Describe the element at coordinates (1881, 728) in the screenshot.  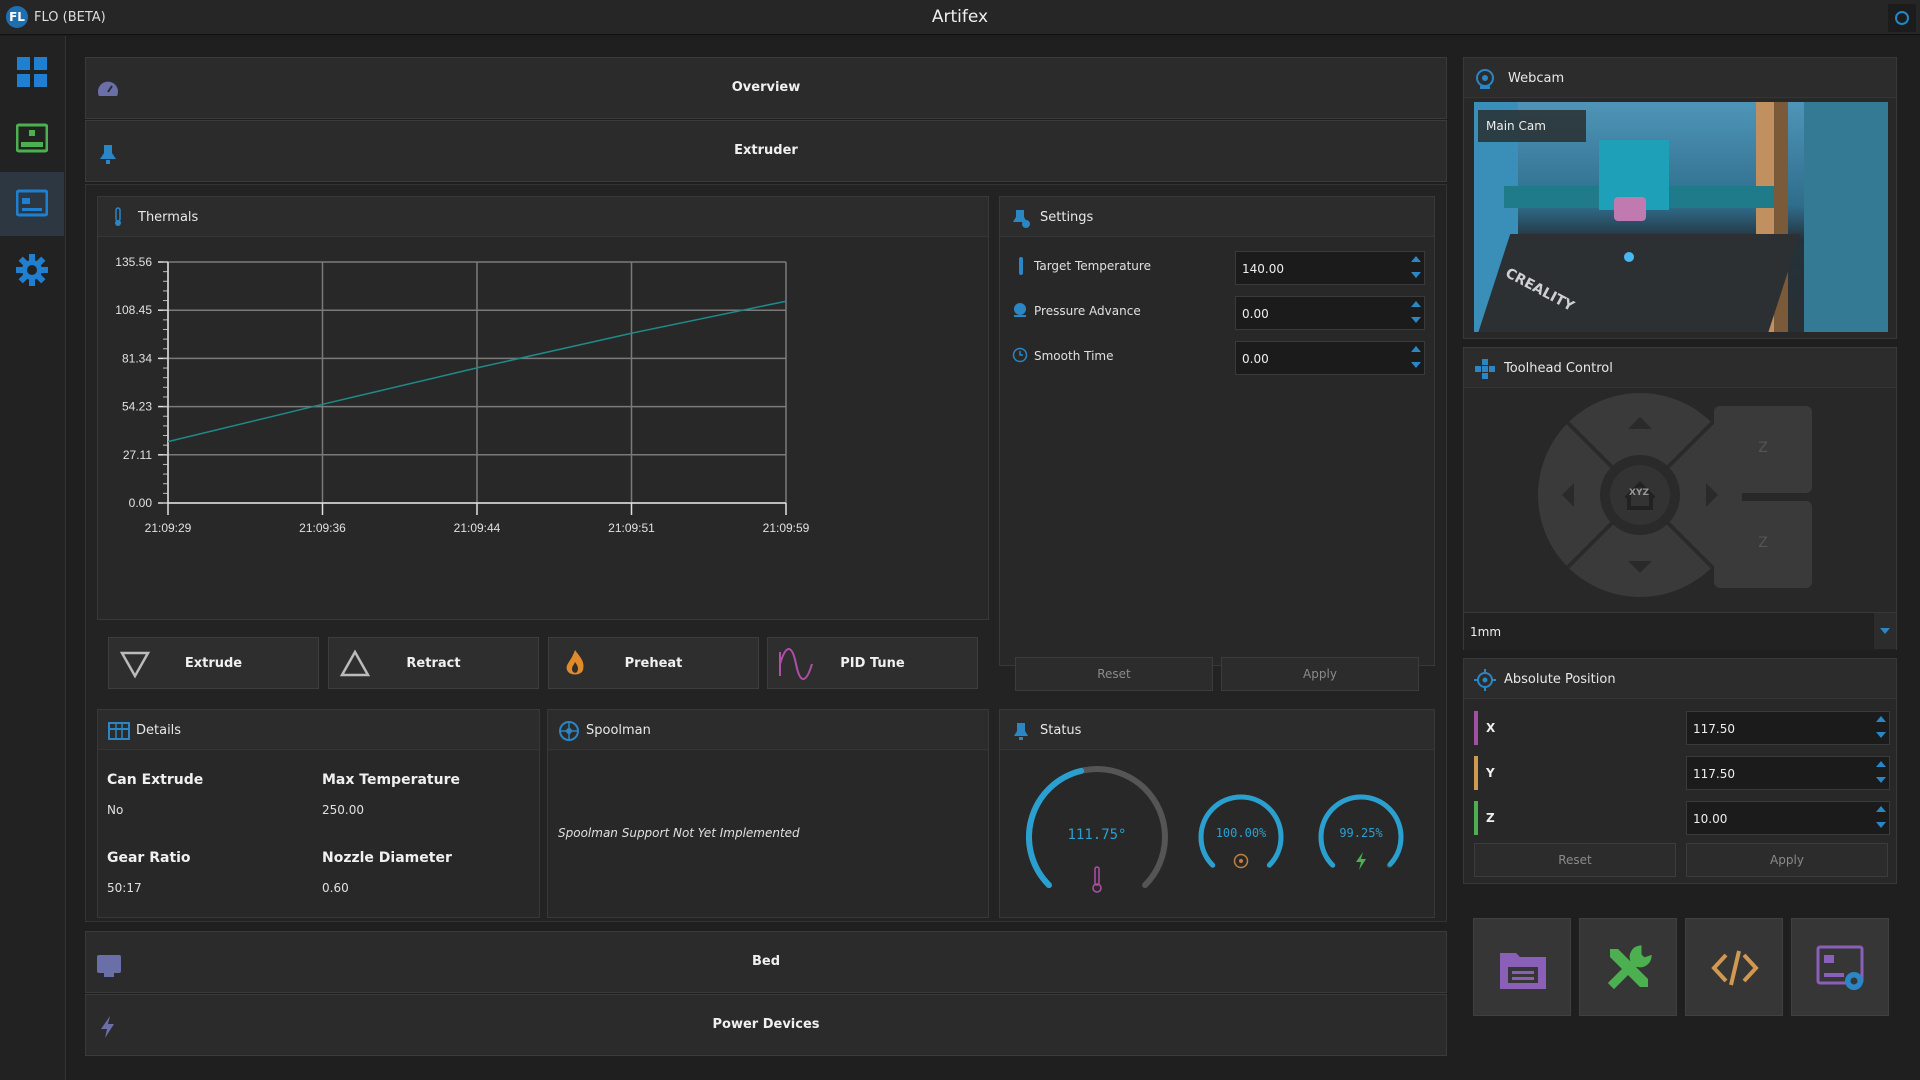
I see `x-position-stepper` at that location.